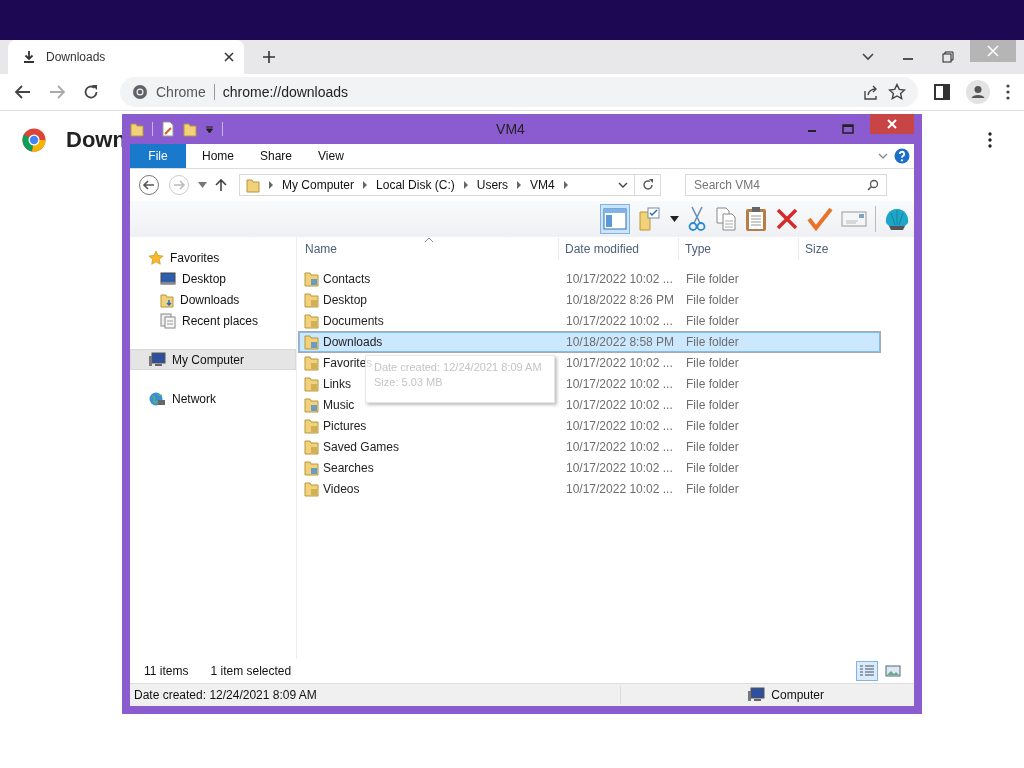  I want to click on image-icon, so click(893, 671).